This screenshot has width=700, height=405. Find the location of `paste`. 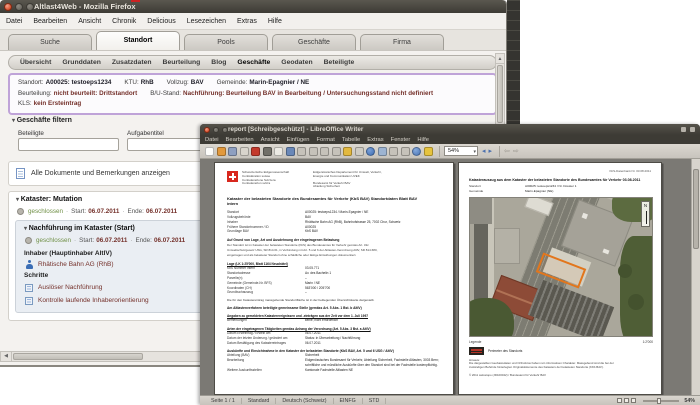

paste is located at coordinates (324, 151).